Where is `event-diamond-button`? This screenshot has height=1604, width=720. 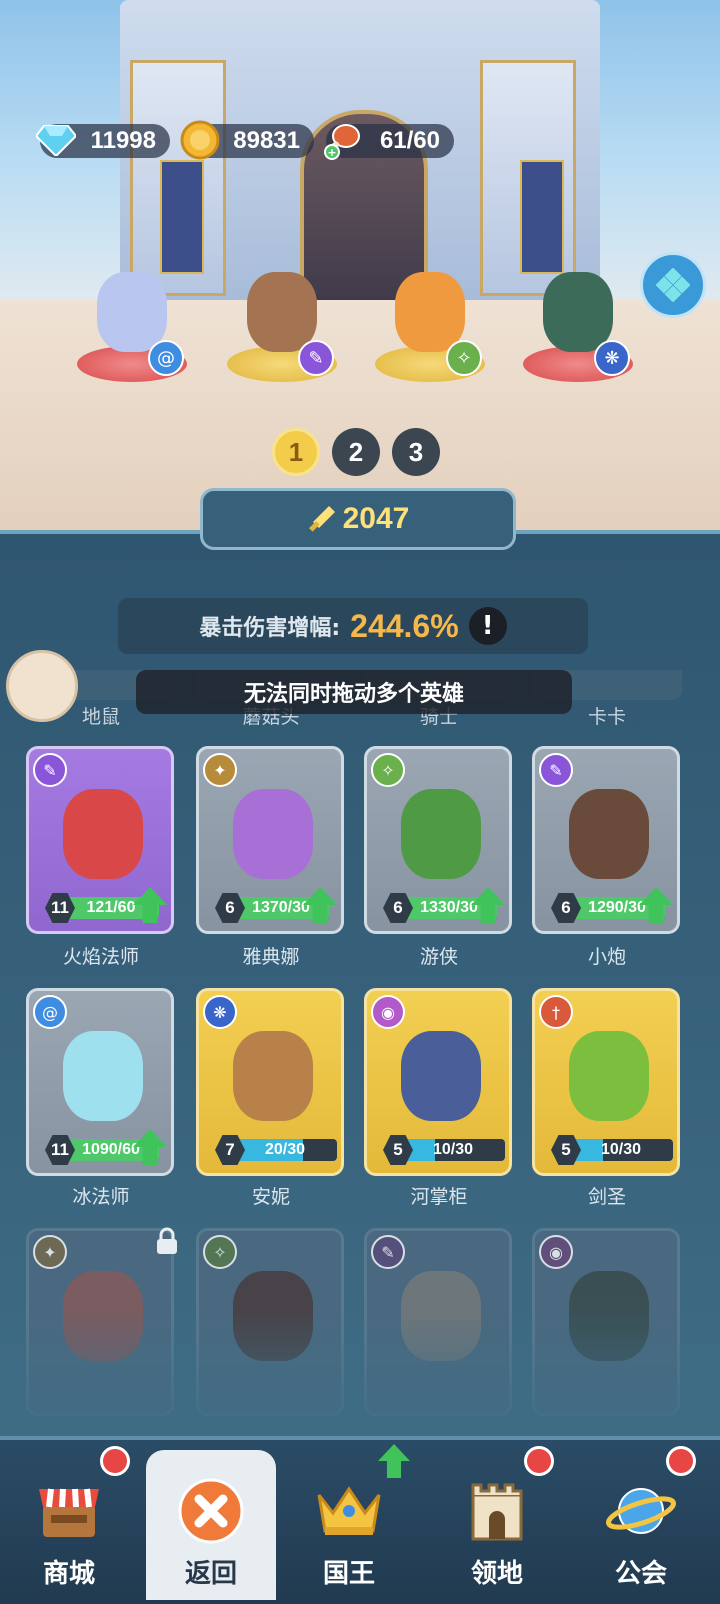
event-diamond-button is located at coordinates (673, 285).